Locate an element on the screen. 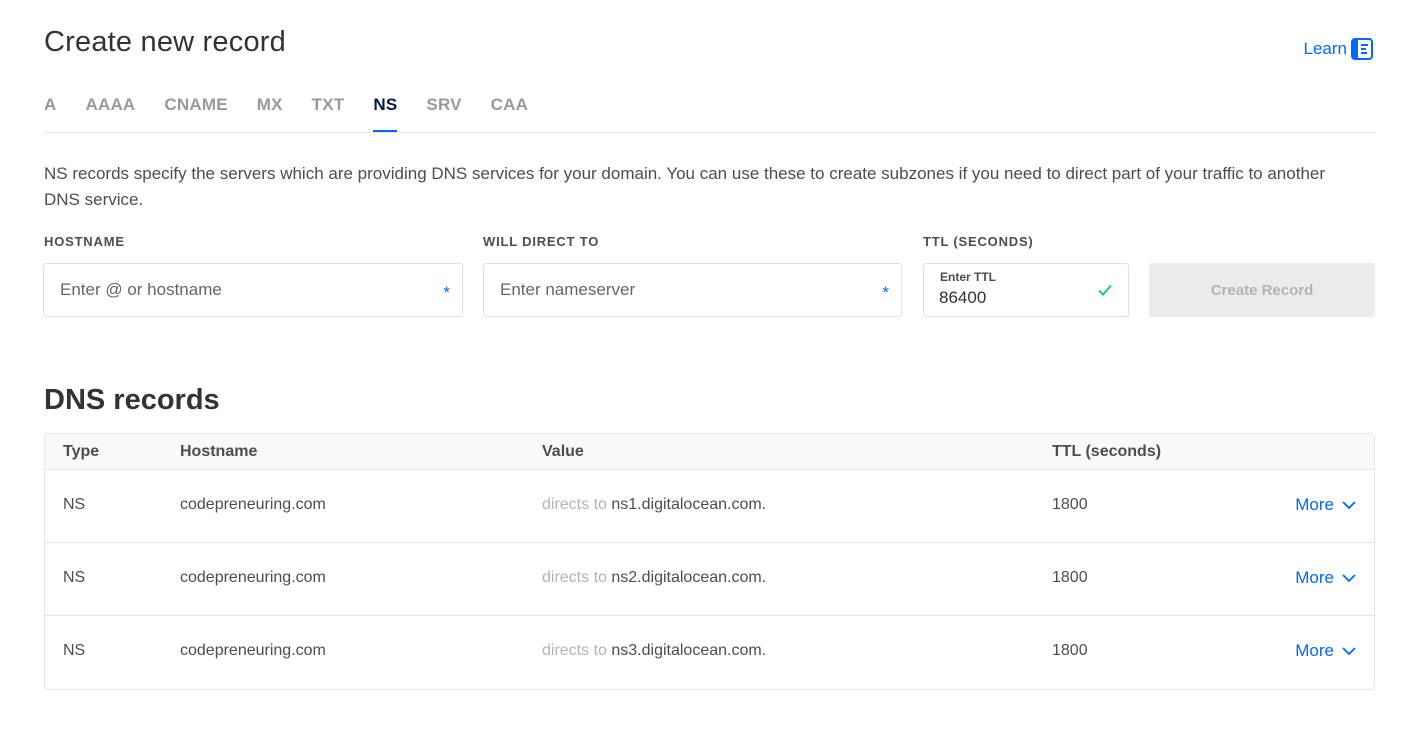 This screenshot has height=729, width=1411. column-header-value: Value is located at coordinates (563, 451).